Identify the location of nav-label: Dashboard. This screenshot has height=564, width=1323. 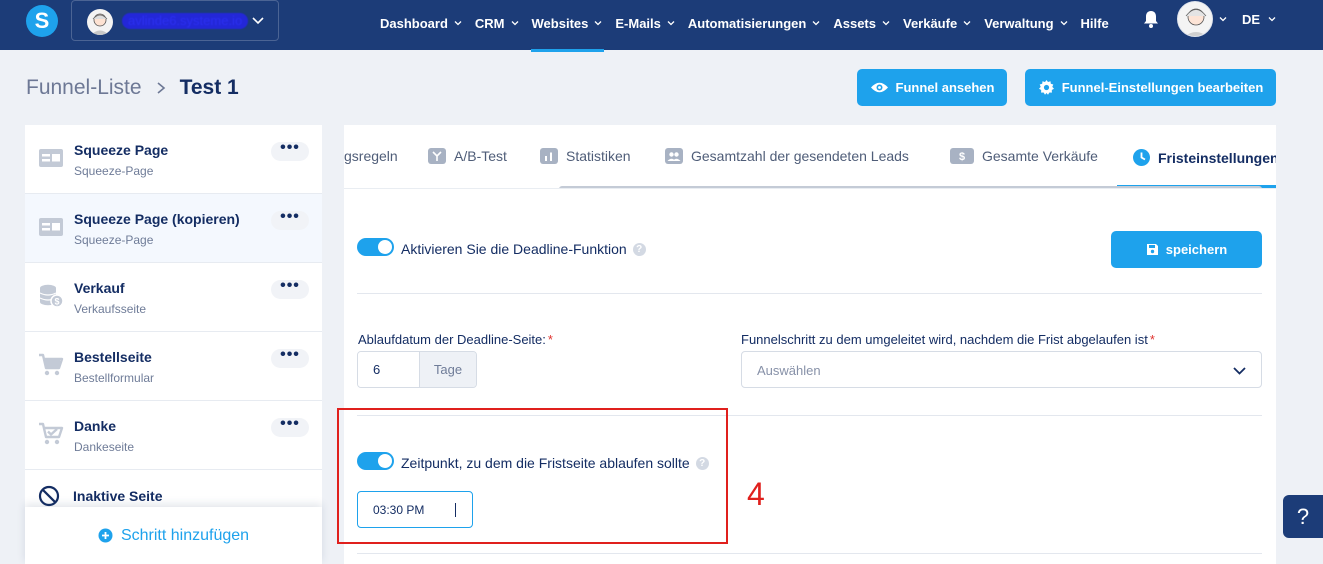
(414, 23).